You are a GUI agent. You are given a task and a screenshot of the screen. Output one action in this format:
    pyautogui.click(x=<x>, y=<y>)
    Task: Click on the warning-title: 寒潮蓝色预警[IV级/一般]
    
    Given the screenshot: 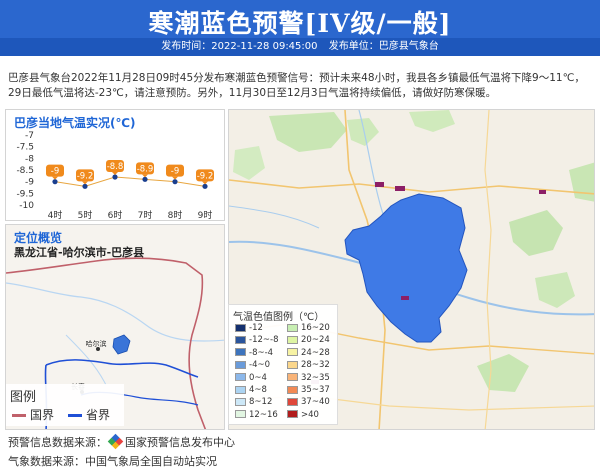 What is the action you would take?
    pyautogui.click(x=300, y=23)
    